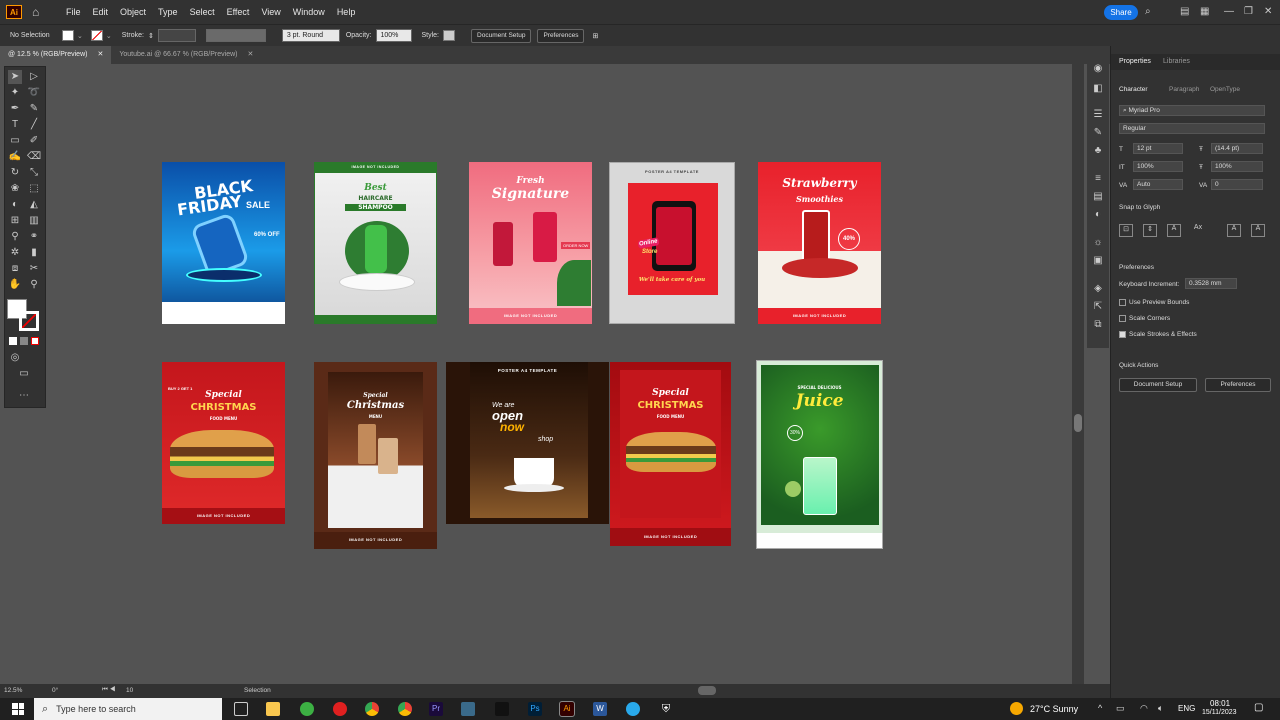 The height and width of the screenshot is (720, 1280). I want to click on premiere-icon: Pr, so click(436, 709).